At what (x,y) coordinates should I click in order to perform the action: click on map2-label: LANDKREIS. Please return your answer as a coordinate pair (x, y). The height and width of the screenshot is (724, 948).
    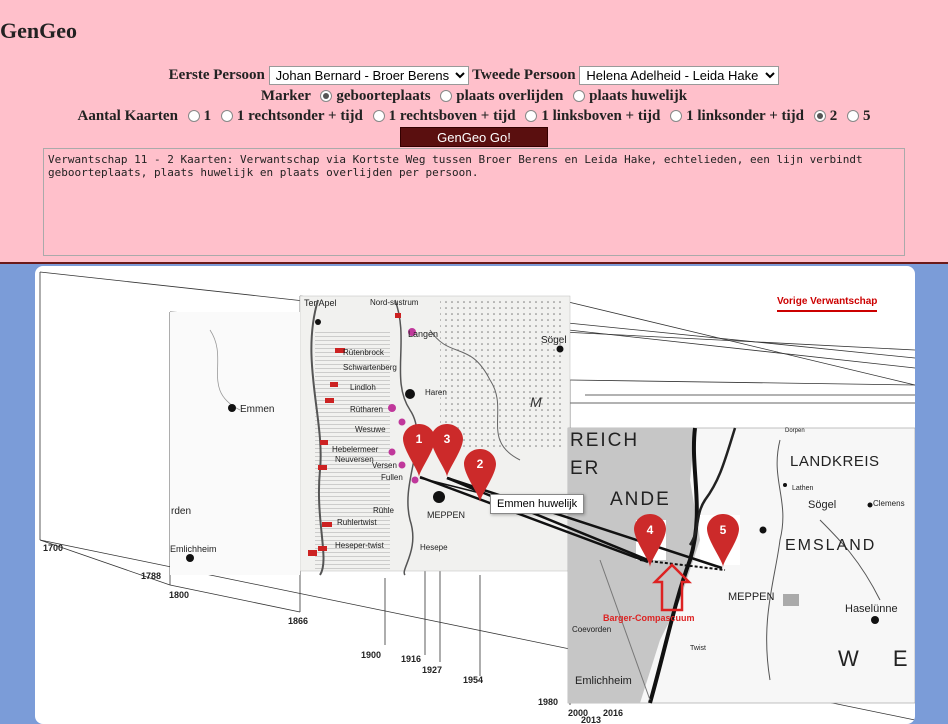
    Looking at the image, I should click on (835, 461).